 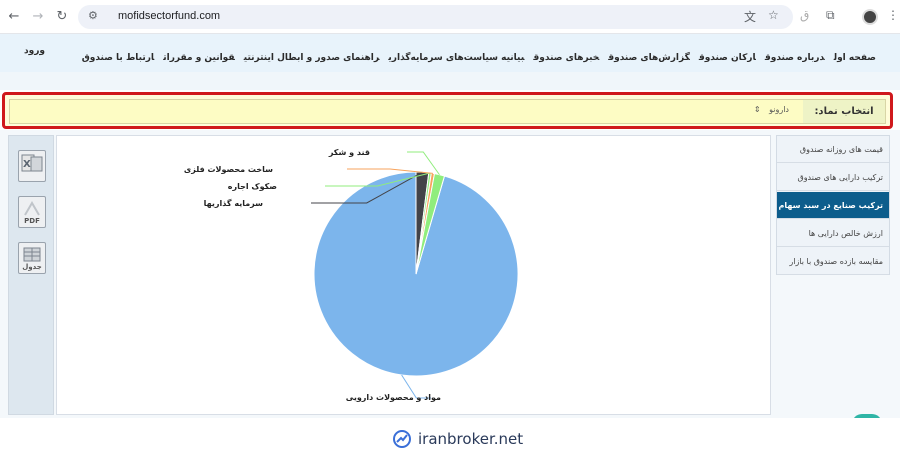 What do you see at coordinates (893, 15) in the screenshot?
I see `menu-kebab-icon: ⋮` at bounding box center [893, 15].